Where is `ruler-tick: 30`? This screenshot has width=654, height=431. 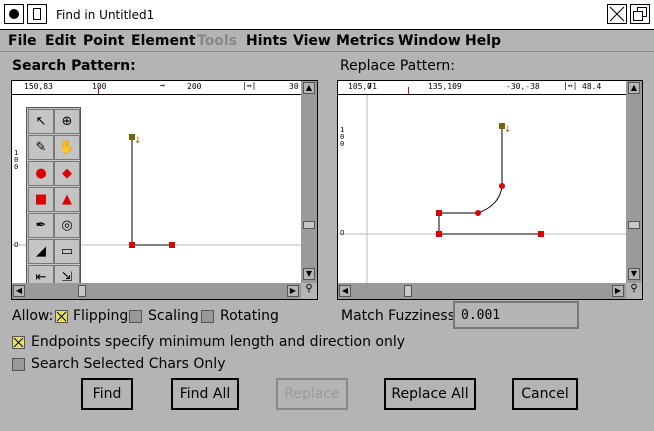 ruler-tick: 30 is located at coordinates (294, 86).